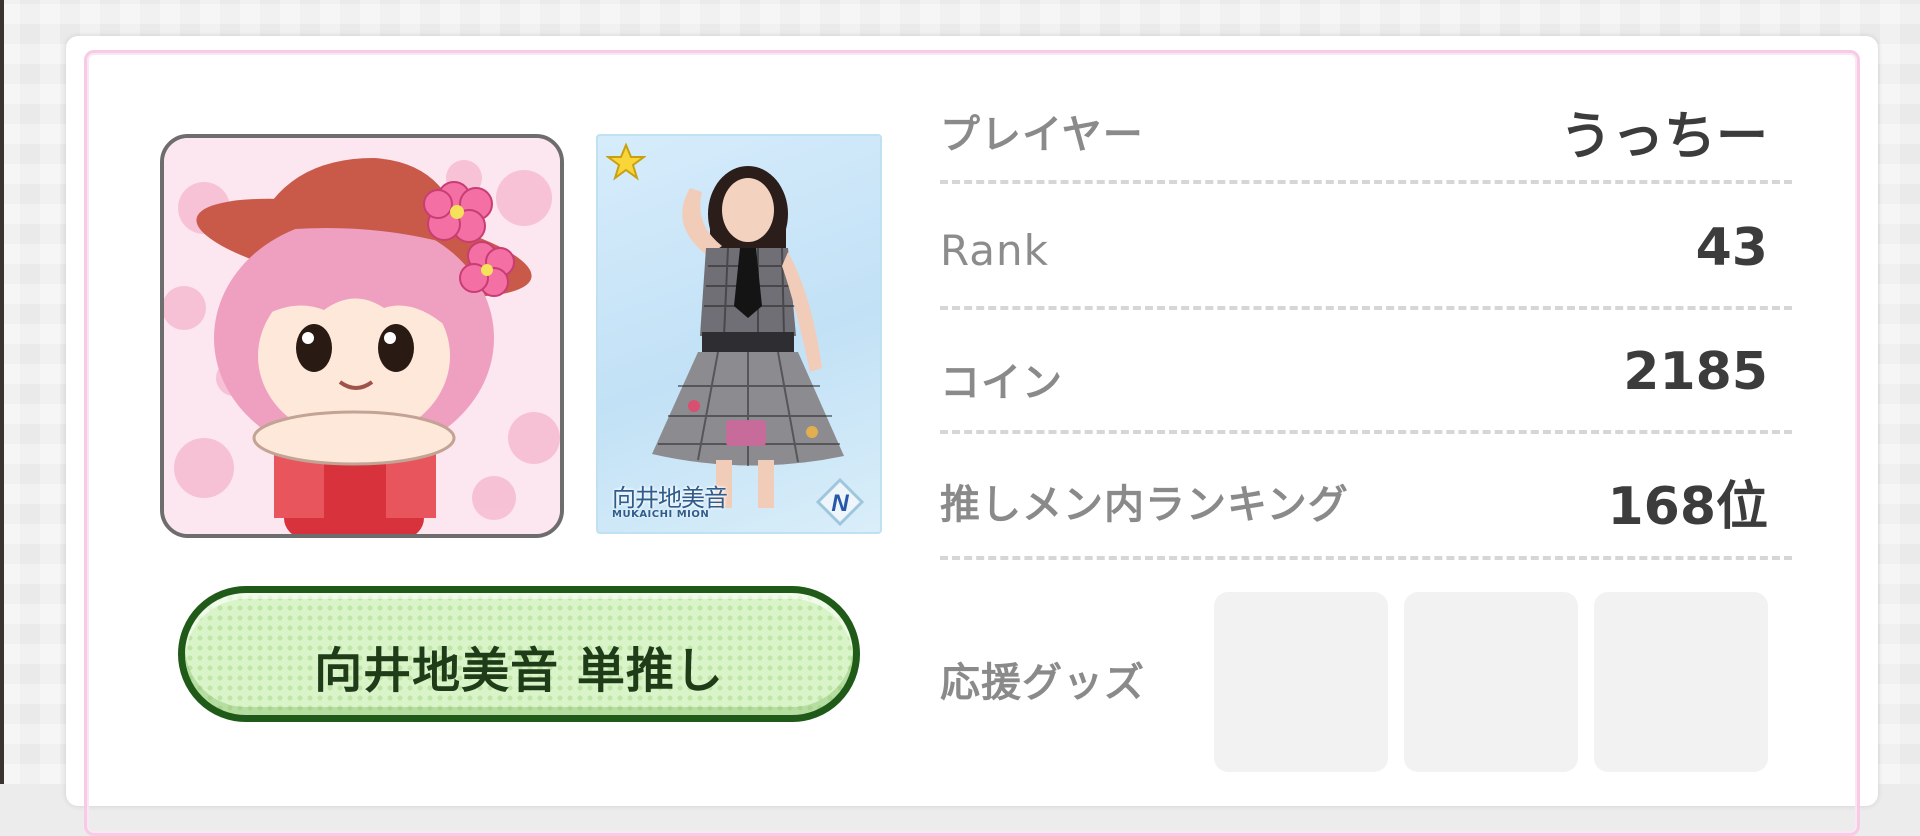 The height and width of the screenshot is (836, 1920). Describe the element at coordinates (1663, 137) in the screenshot. I see `stat-value-player: うっちー` at that location.